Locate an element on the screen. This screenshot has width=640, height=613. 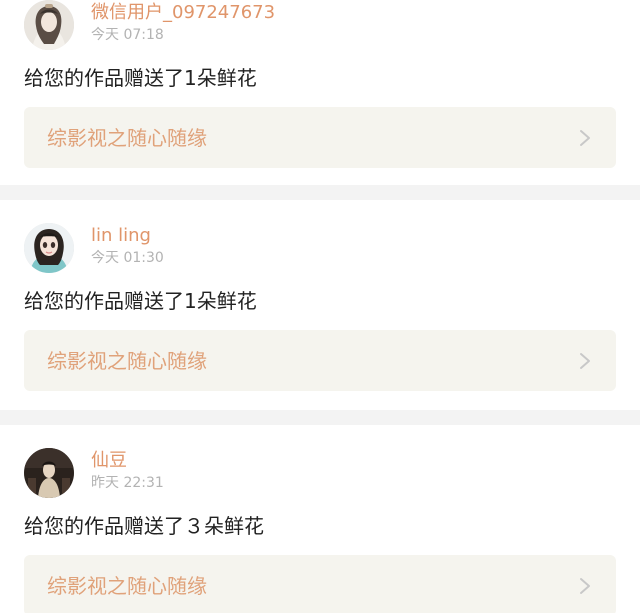
username: 仙豆 is located at coordinates (109, 461).